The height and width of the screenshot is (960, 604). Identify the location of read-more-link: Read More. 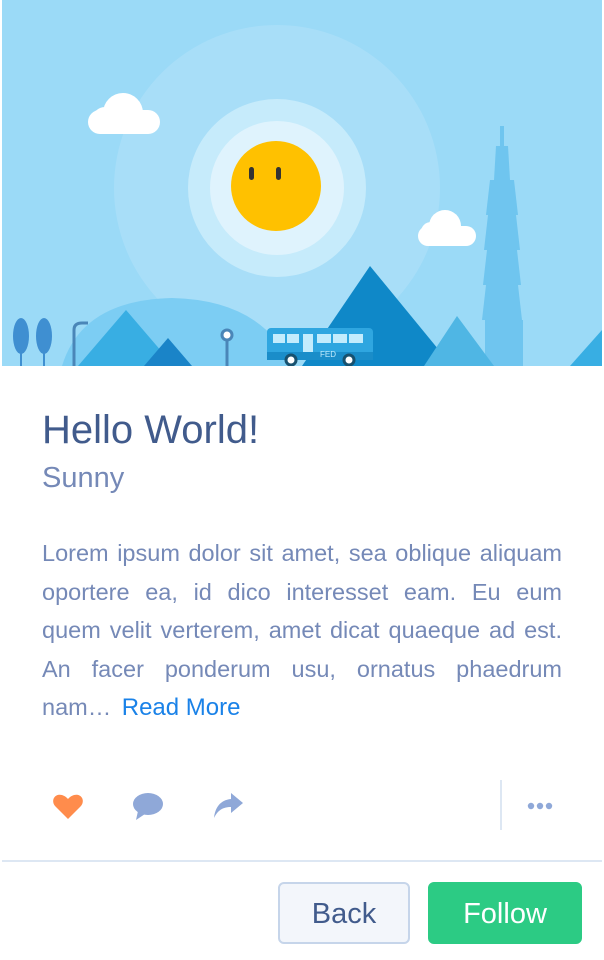
(181, 707).